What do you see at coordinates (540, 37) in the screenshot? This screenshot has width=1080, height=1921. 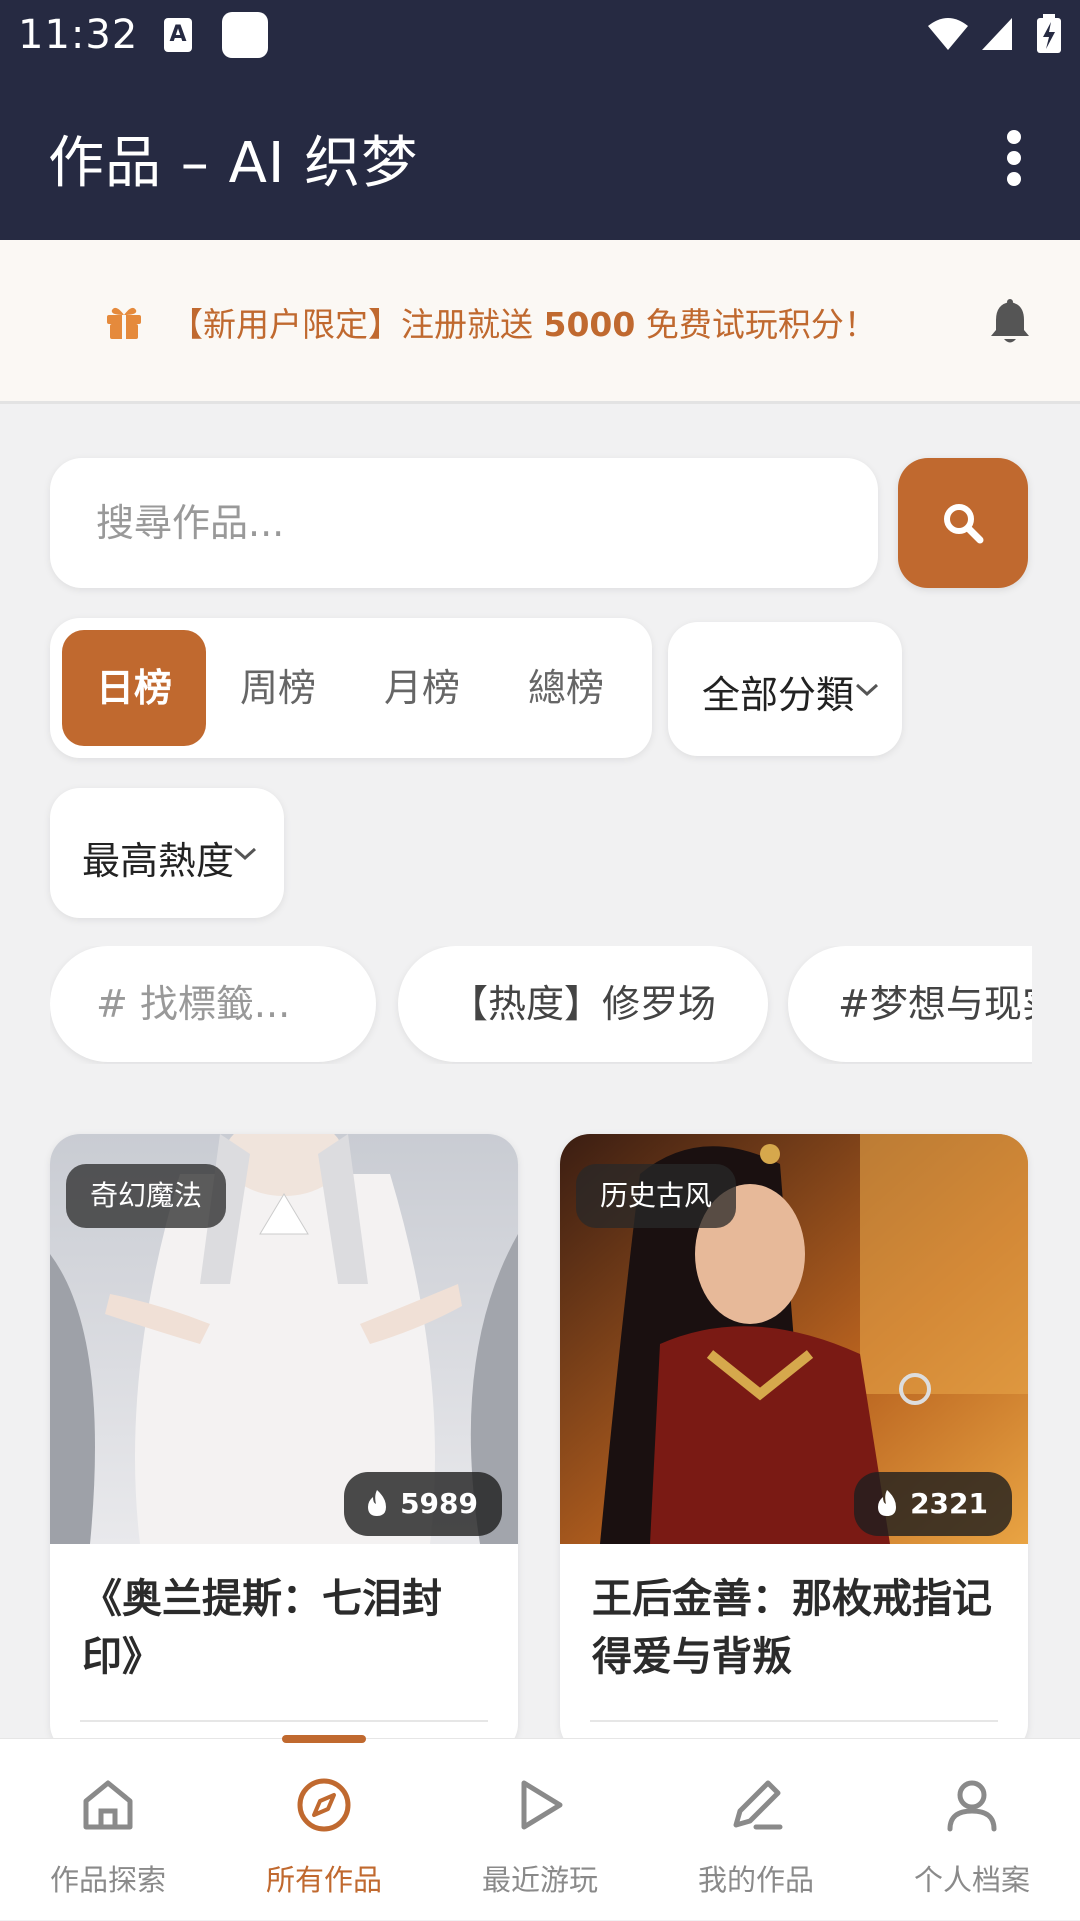 I see `status-bar: 11:32 A` at bounding box center [540, 37].